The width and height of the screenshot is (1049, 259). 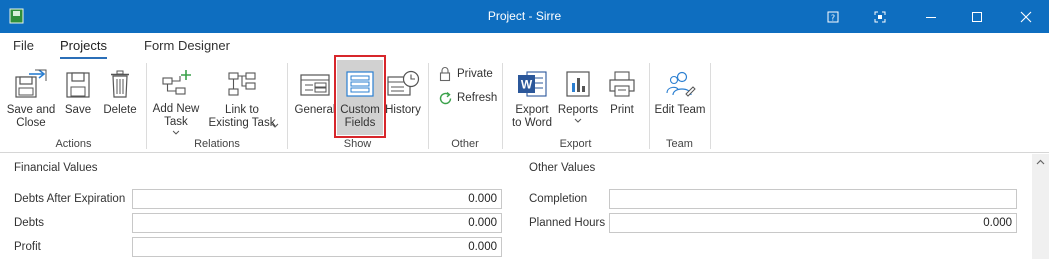 I want to click on edit-team-button: Edit Team, so click(x=680, y=99).